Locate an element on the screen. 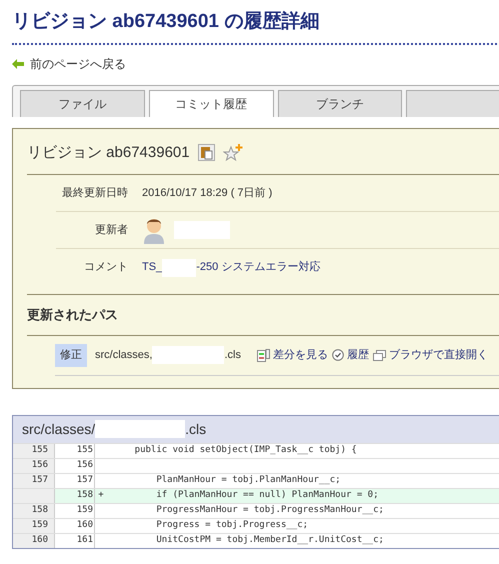 The image size is (499, 564). section-heading: 更新されたパス is located at coordinates (72, 314).